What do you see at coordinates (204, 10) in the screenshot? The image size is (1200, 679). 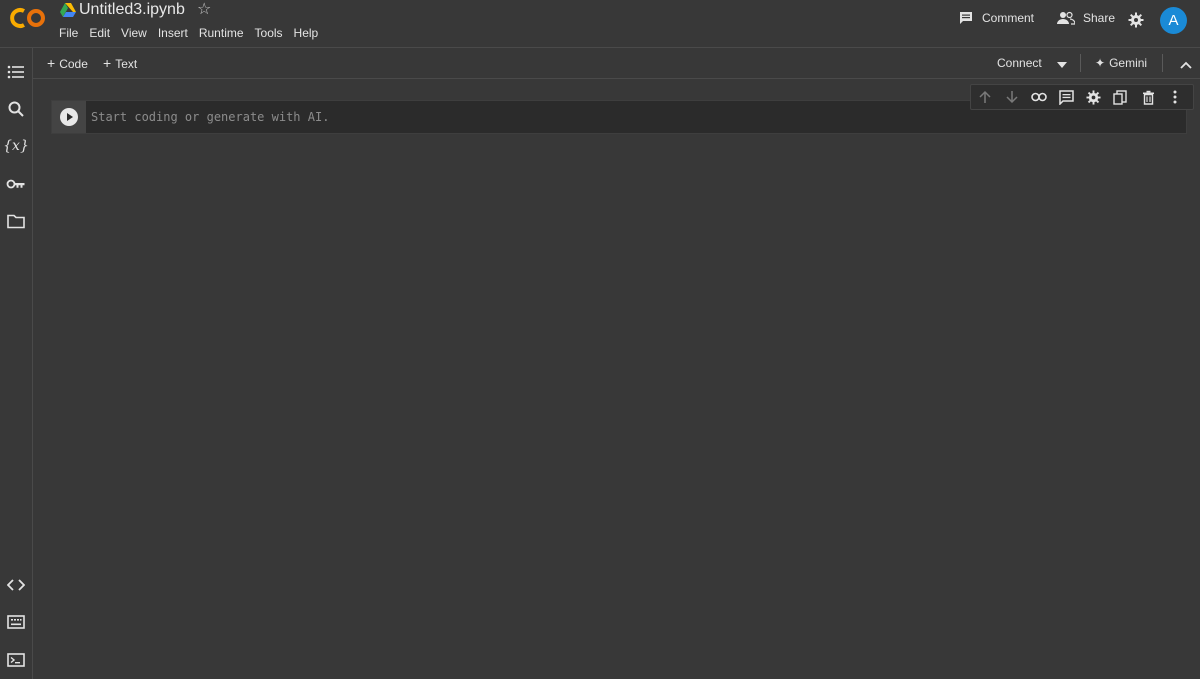 I see `star-icon: ☆` at bounding box center [204, 10].